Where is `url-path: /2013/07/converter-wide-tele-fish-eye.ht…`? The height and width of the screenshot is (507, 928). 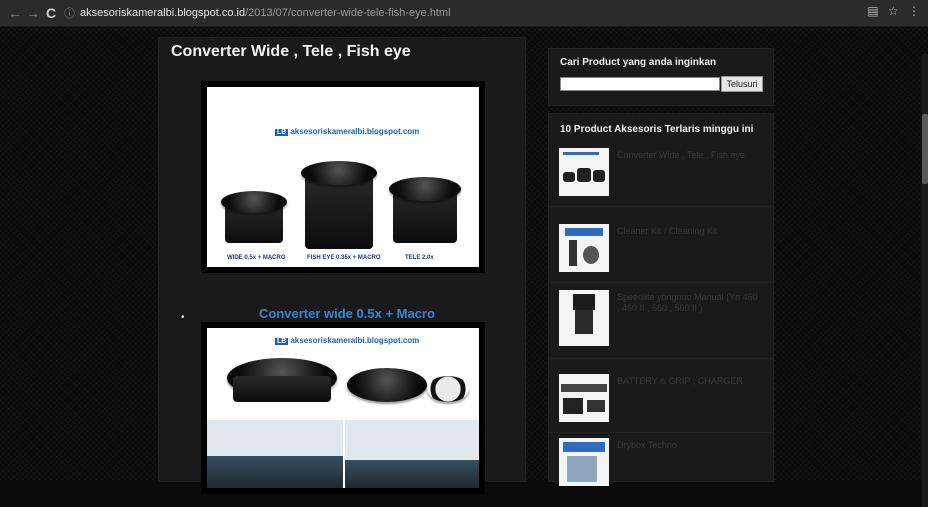
url-path: /2013/07/converter-wide-tele-fish-eye.ht… is located at coordinates (348, 13).